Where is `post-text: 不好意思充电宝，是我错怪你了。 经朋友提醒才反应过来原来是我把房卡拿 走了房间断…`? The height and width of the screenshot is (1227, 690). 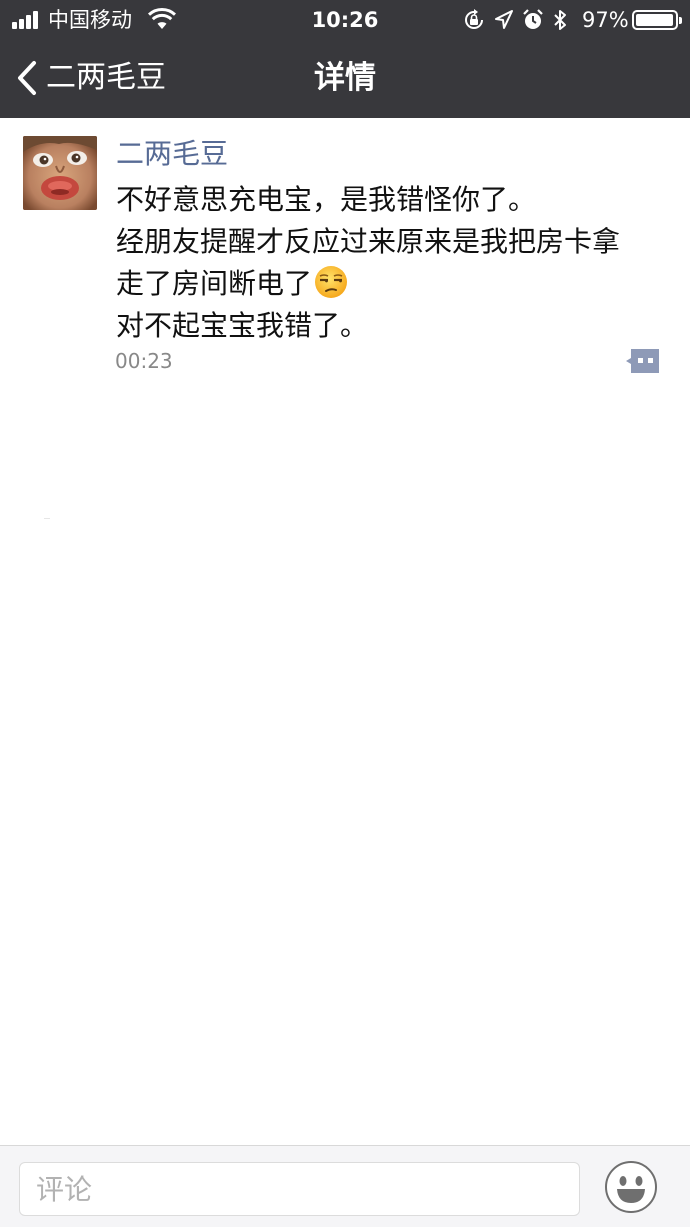
post-text: 不好意思充电宝，是我错怪你了。 经朋友提醒才反应过来原来是我把房卡拿 走了房间断… is located at coordinates (391, 263).